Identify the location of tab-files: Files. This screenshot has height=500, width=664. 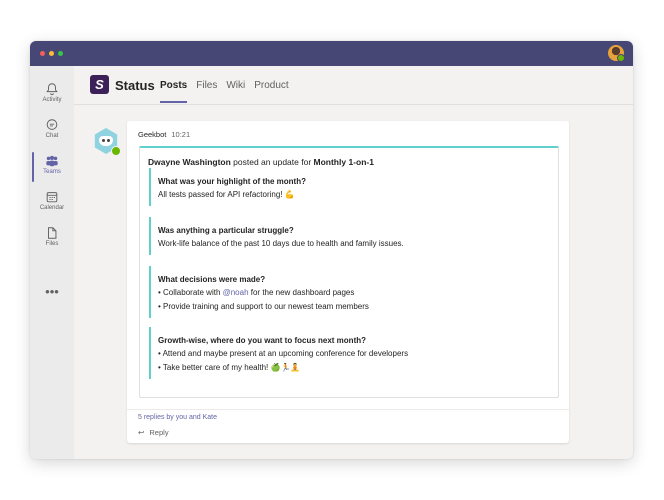
(206, 92).